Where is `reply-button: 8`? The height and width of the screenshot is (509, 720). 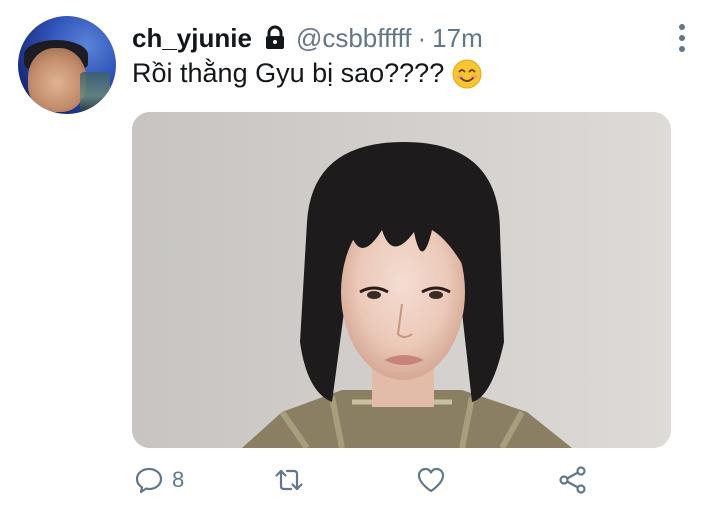 reply-button: 8 is located at coordinates (159, 480).